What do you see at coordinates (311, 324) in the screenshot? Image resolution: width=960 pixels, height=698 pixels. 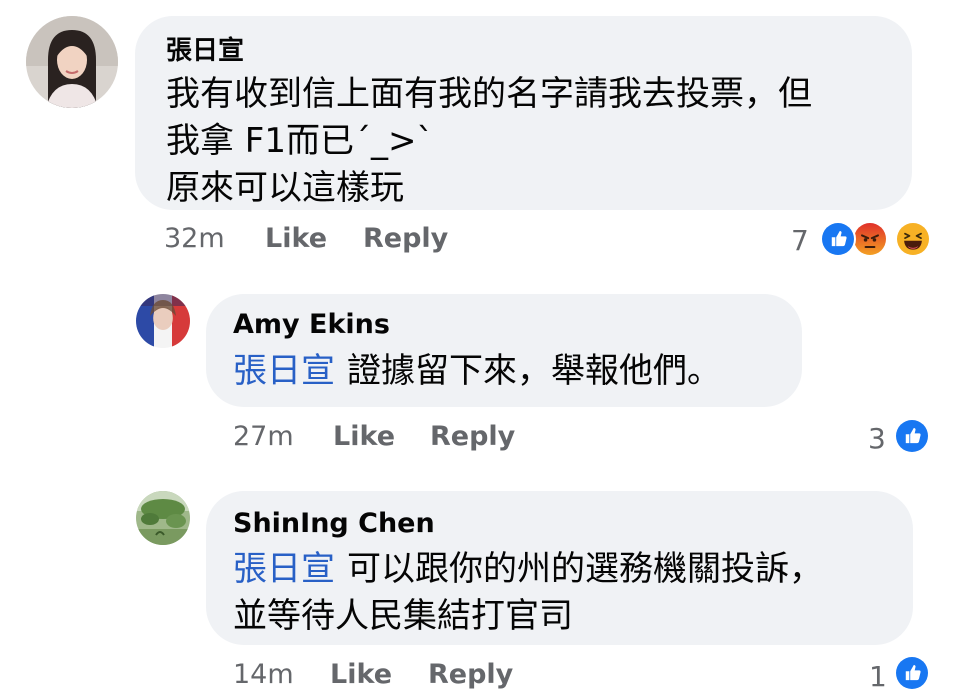 I see `comment-author: Amy Ekins` at bounding box center [311, 324].